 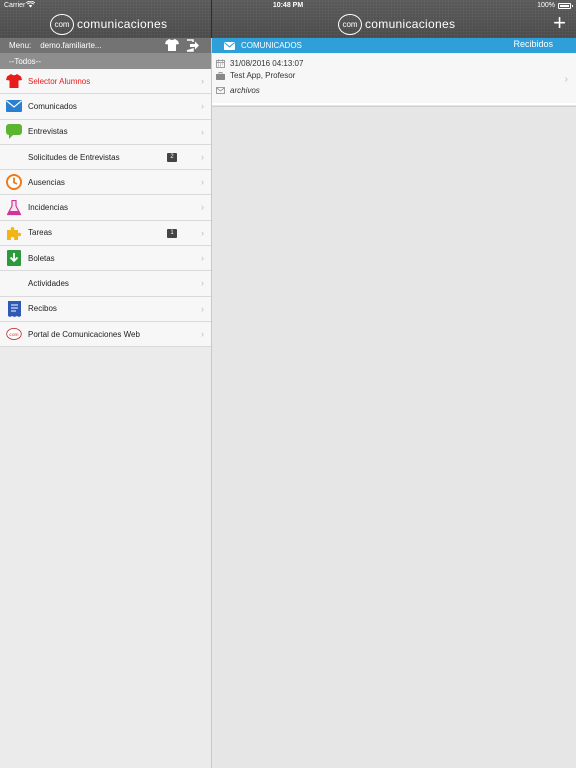 What do you see at coordinates (105, 107) in the screenshot?
I see `nav-item-comunicados: Comunicados ›` at bounding box center [105, 107].